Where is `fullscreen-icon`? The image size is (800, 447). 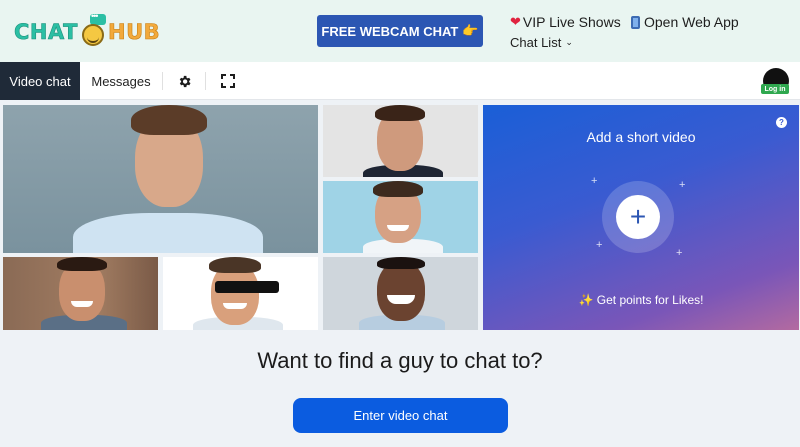
fullscreen-icon is located at coordinates (228, 81).